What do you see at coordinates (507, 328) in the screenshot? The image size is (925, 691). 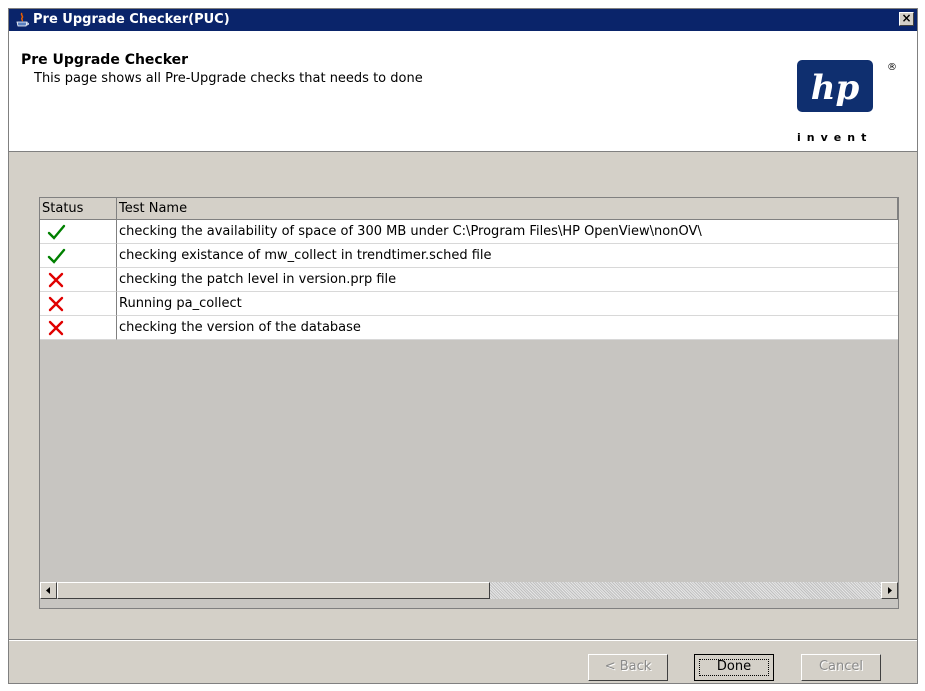 I see `test-name-cell: checking the version of the database` at bounding box center [507, 328].